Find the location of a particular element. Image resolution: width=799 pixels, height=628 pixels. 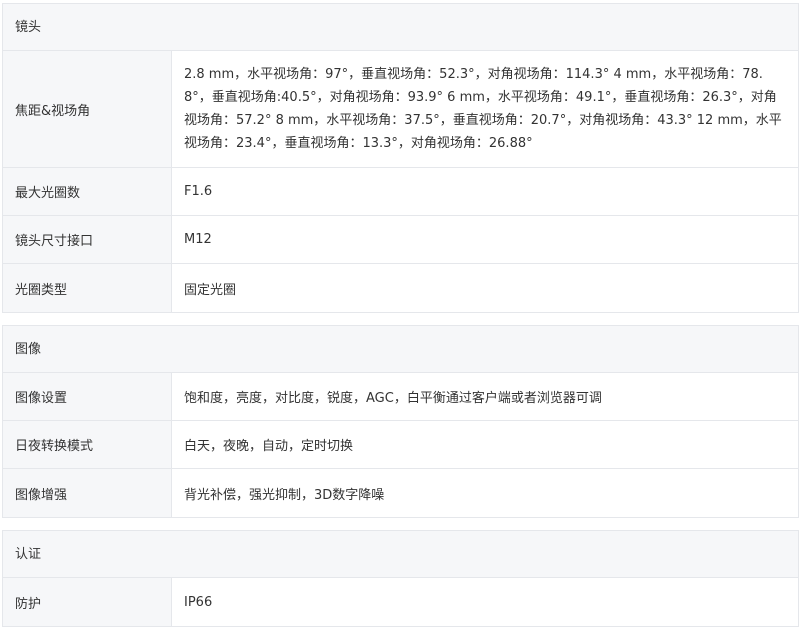

spec-value-text: M12 is located at coordinates (198, 239).